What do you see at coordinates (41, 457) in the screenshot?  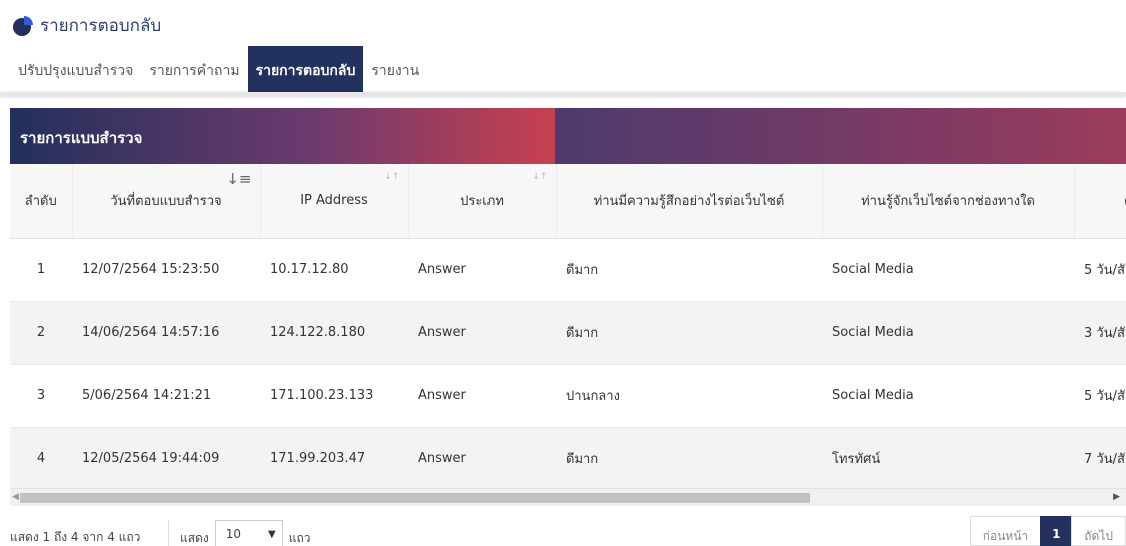 I see `cell-order: 4` at bounding box center [41, 457].